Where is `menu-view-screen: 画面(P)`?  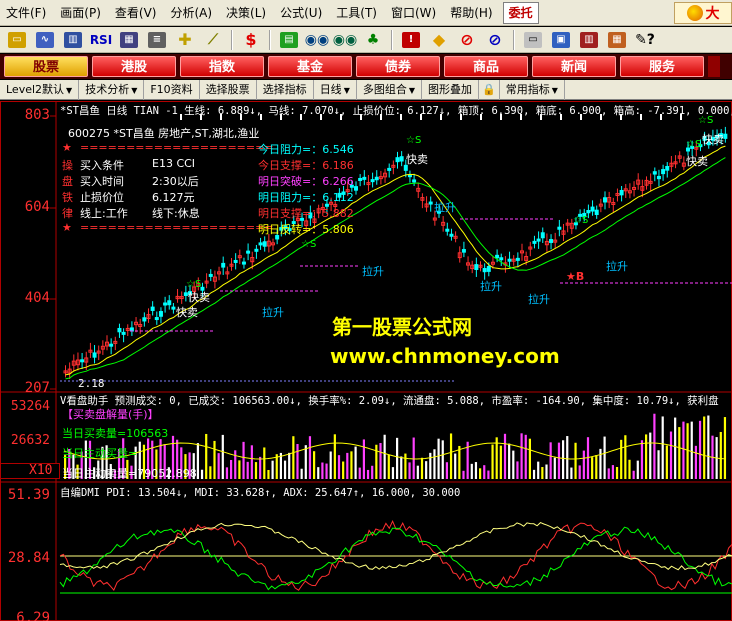
menu-view-screen: 画面(P) is located at coordinates (81, 13).